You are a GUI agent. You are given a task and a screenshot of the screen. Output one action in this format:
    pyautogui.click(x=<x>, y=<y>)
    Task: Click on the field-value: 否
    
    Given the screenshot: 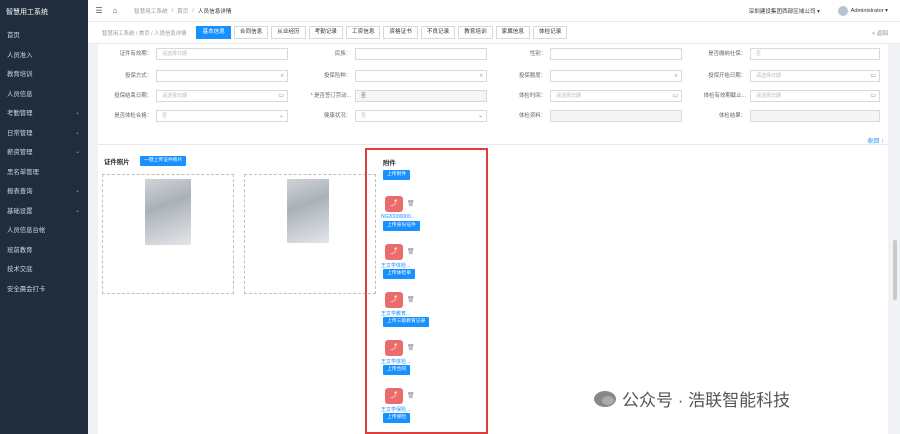 What is the action you would take?
    pyautogui.click(x=364, y=116)
    